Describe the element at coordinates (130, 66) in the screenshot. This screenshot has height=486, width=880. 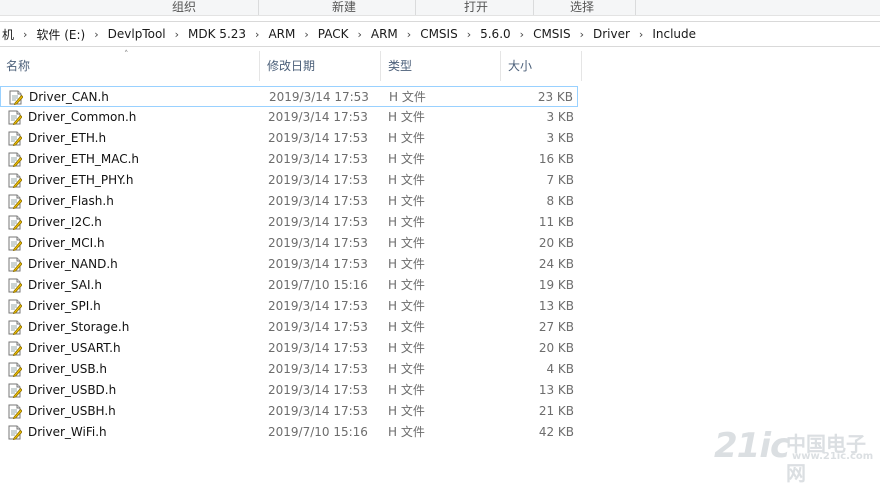
I see `column-header-name: 名称` at that location.